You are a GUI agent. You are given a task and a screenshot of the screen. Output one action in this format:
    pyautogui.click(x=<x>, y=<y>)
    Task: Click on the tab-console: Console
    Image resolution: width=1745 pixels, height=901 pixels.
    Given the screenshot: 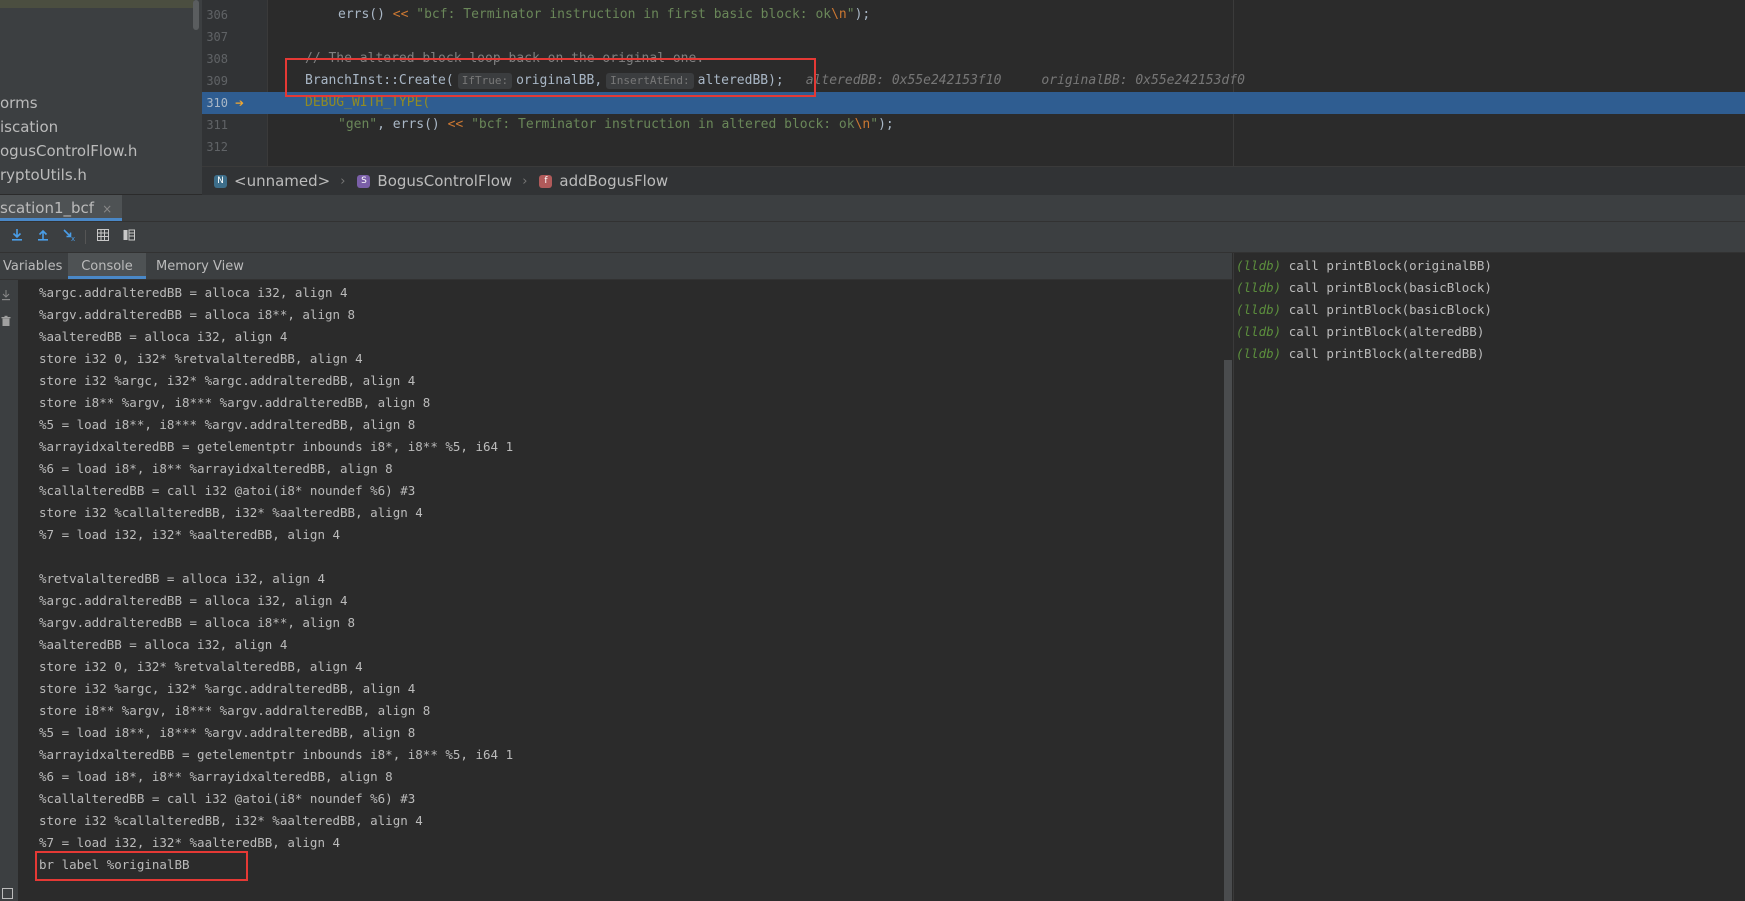 What is the action you would take?
    pyautogui.click(x=107, y=266)
    